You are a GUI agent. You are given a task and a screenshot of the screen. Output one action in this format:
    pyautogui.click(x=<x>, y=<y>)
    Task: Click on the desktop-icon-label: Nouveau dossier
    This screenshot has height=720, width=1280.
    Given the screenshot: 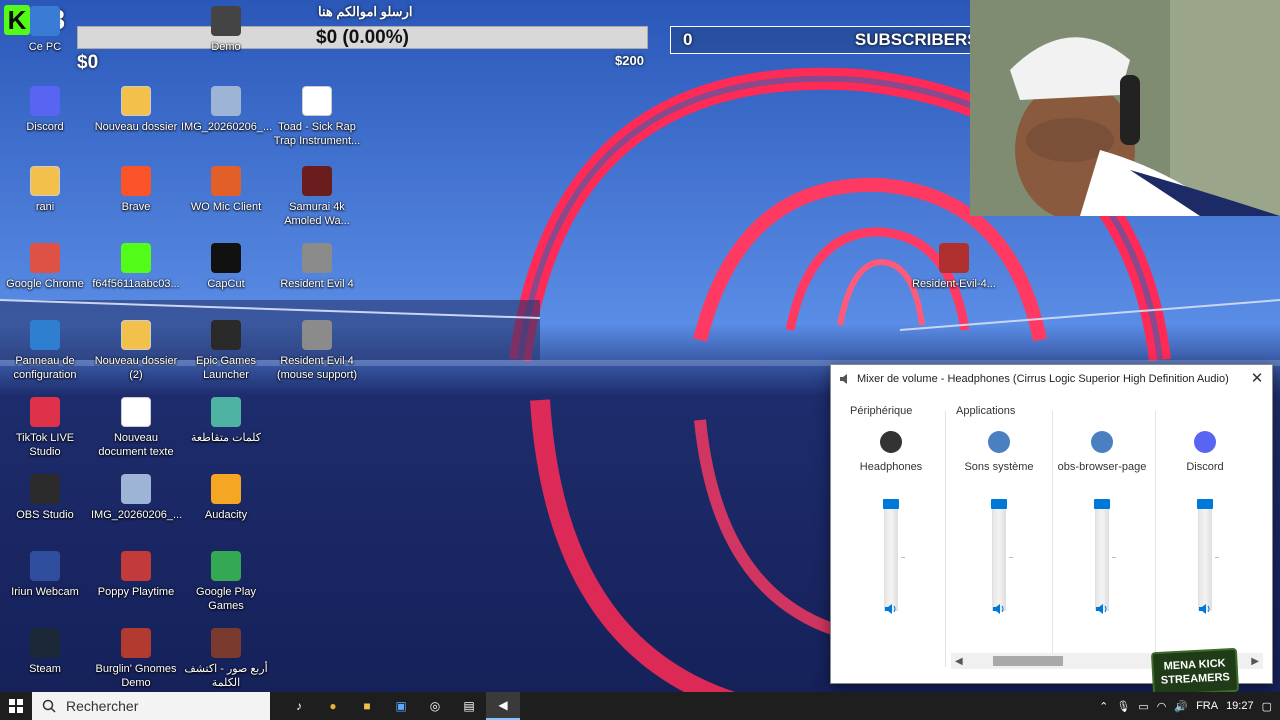 What is the action you would take?
    pyautogui.click(x=136, y=127)
    